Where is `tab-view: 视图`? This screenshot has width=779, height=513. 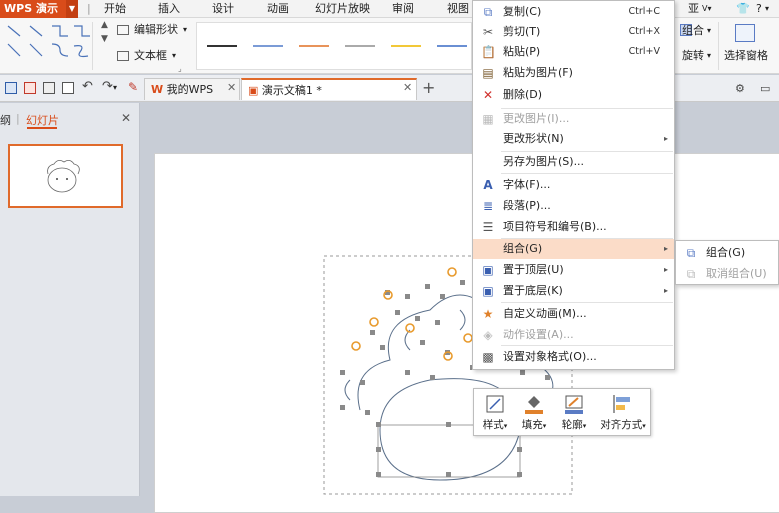
tab-view: 视图 is located at coordinates (458, 9).